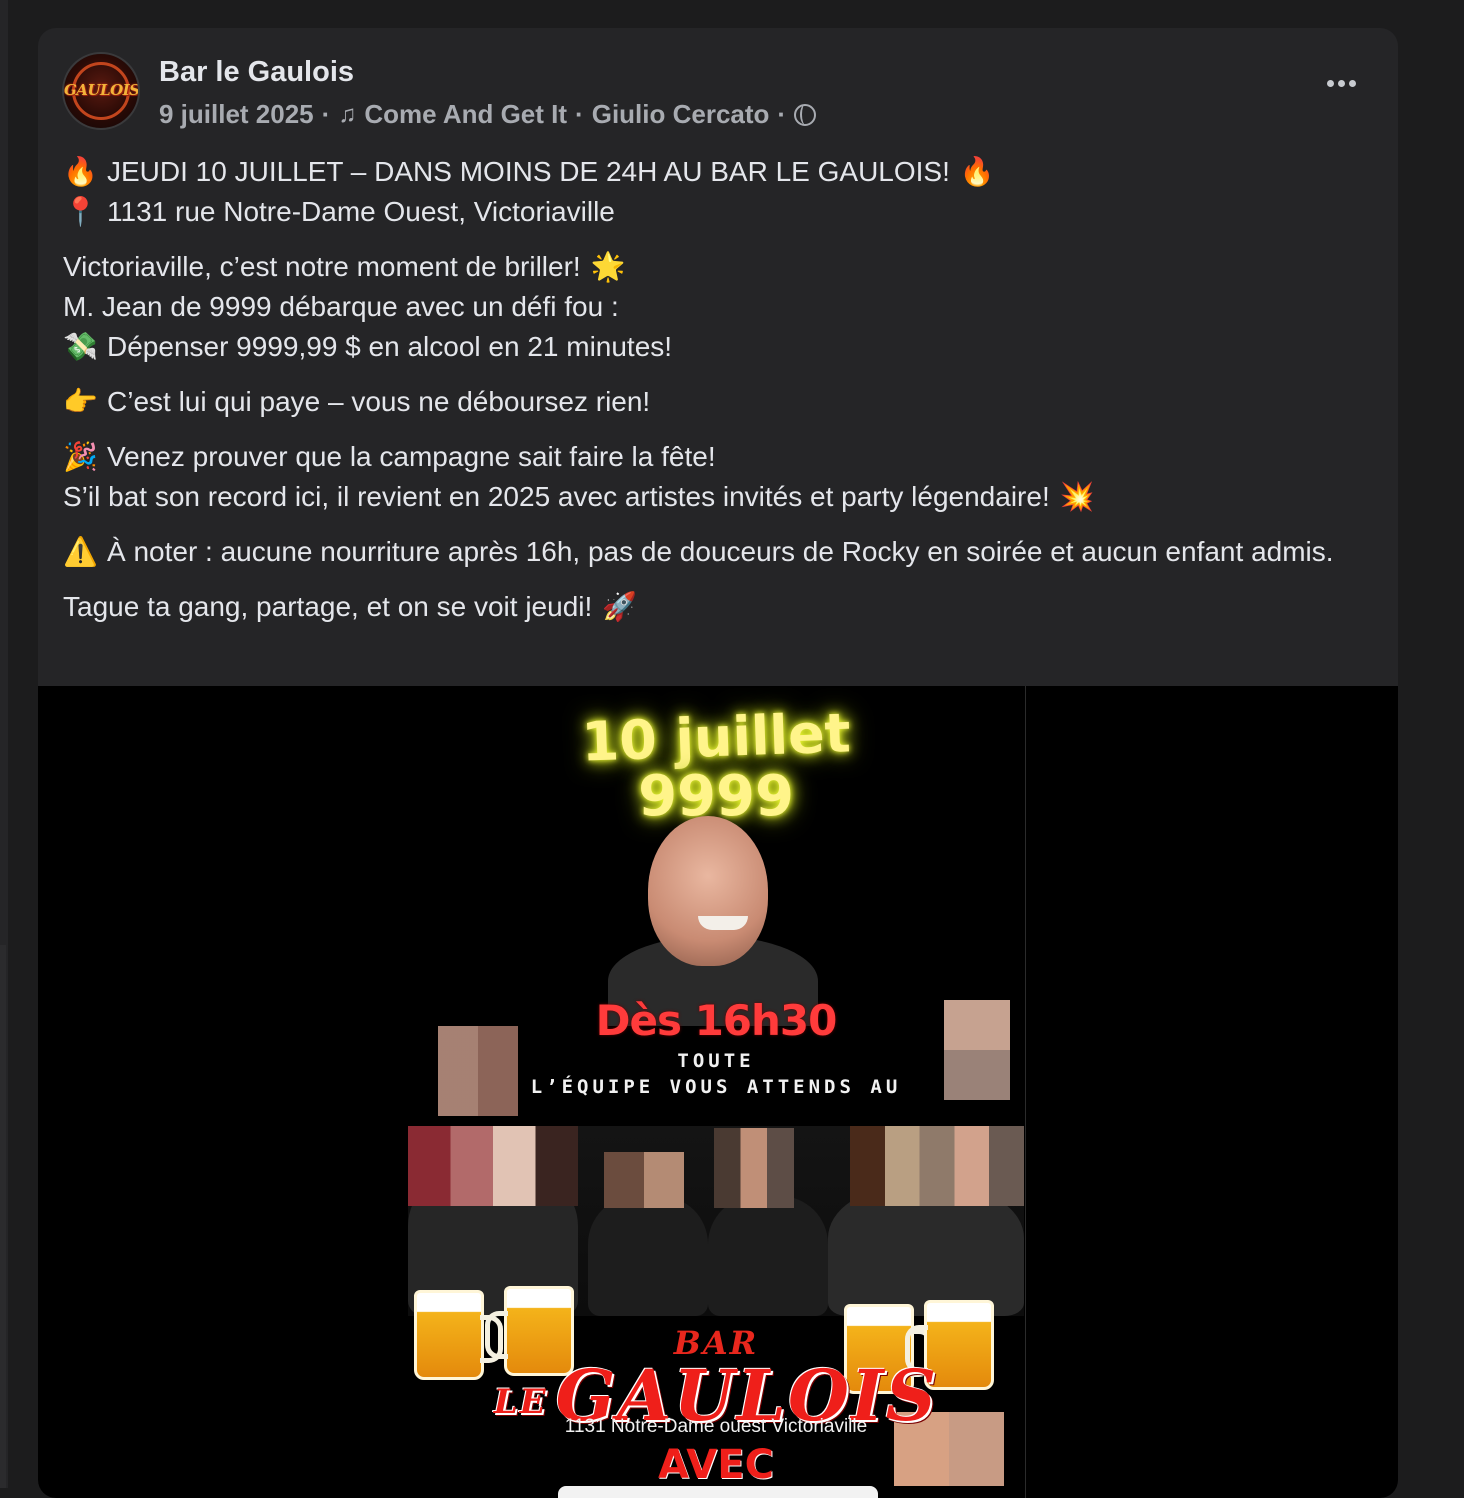  I want to click on money-emoji-icon: 💸, so click(80, 346).